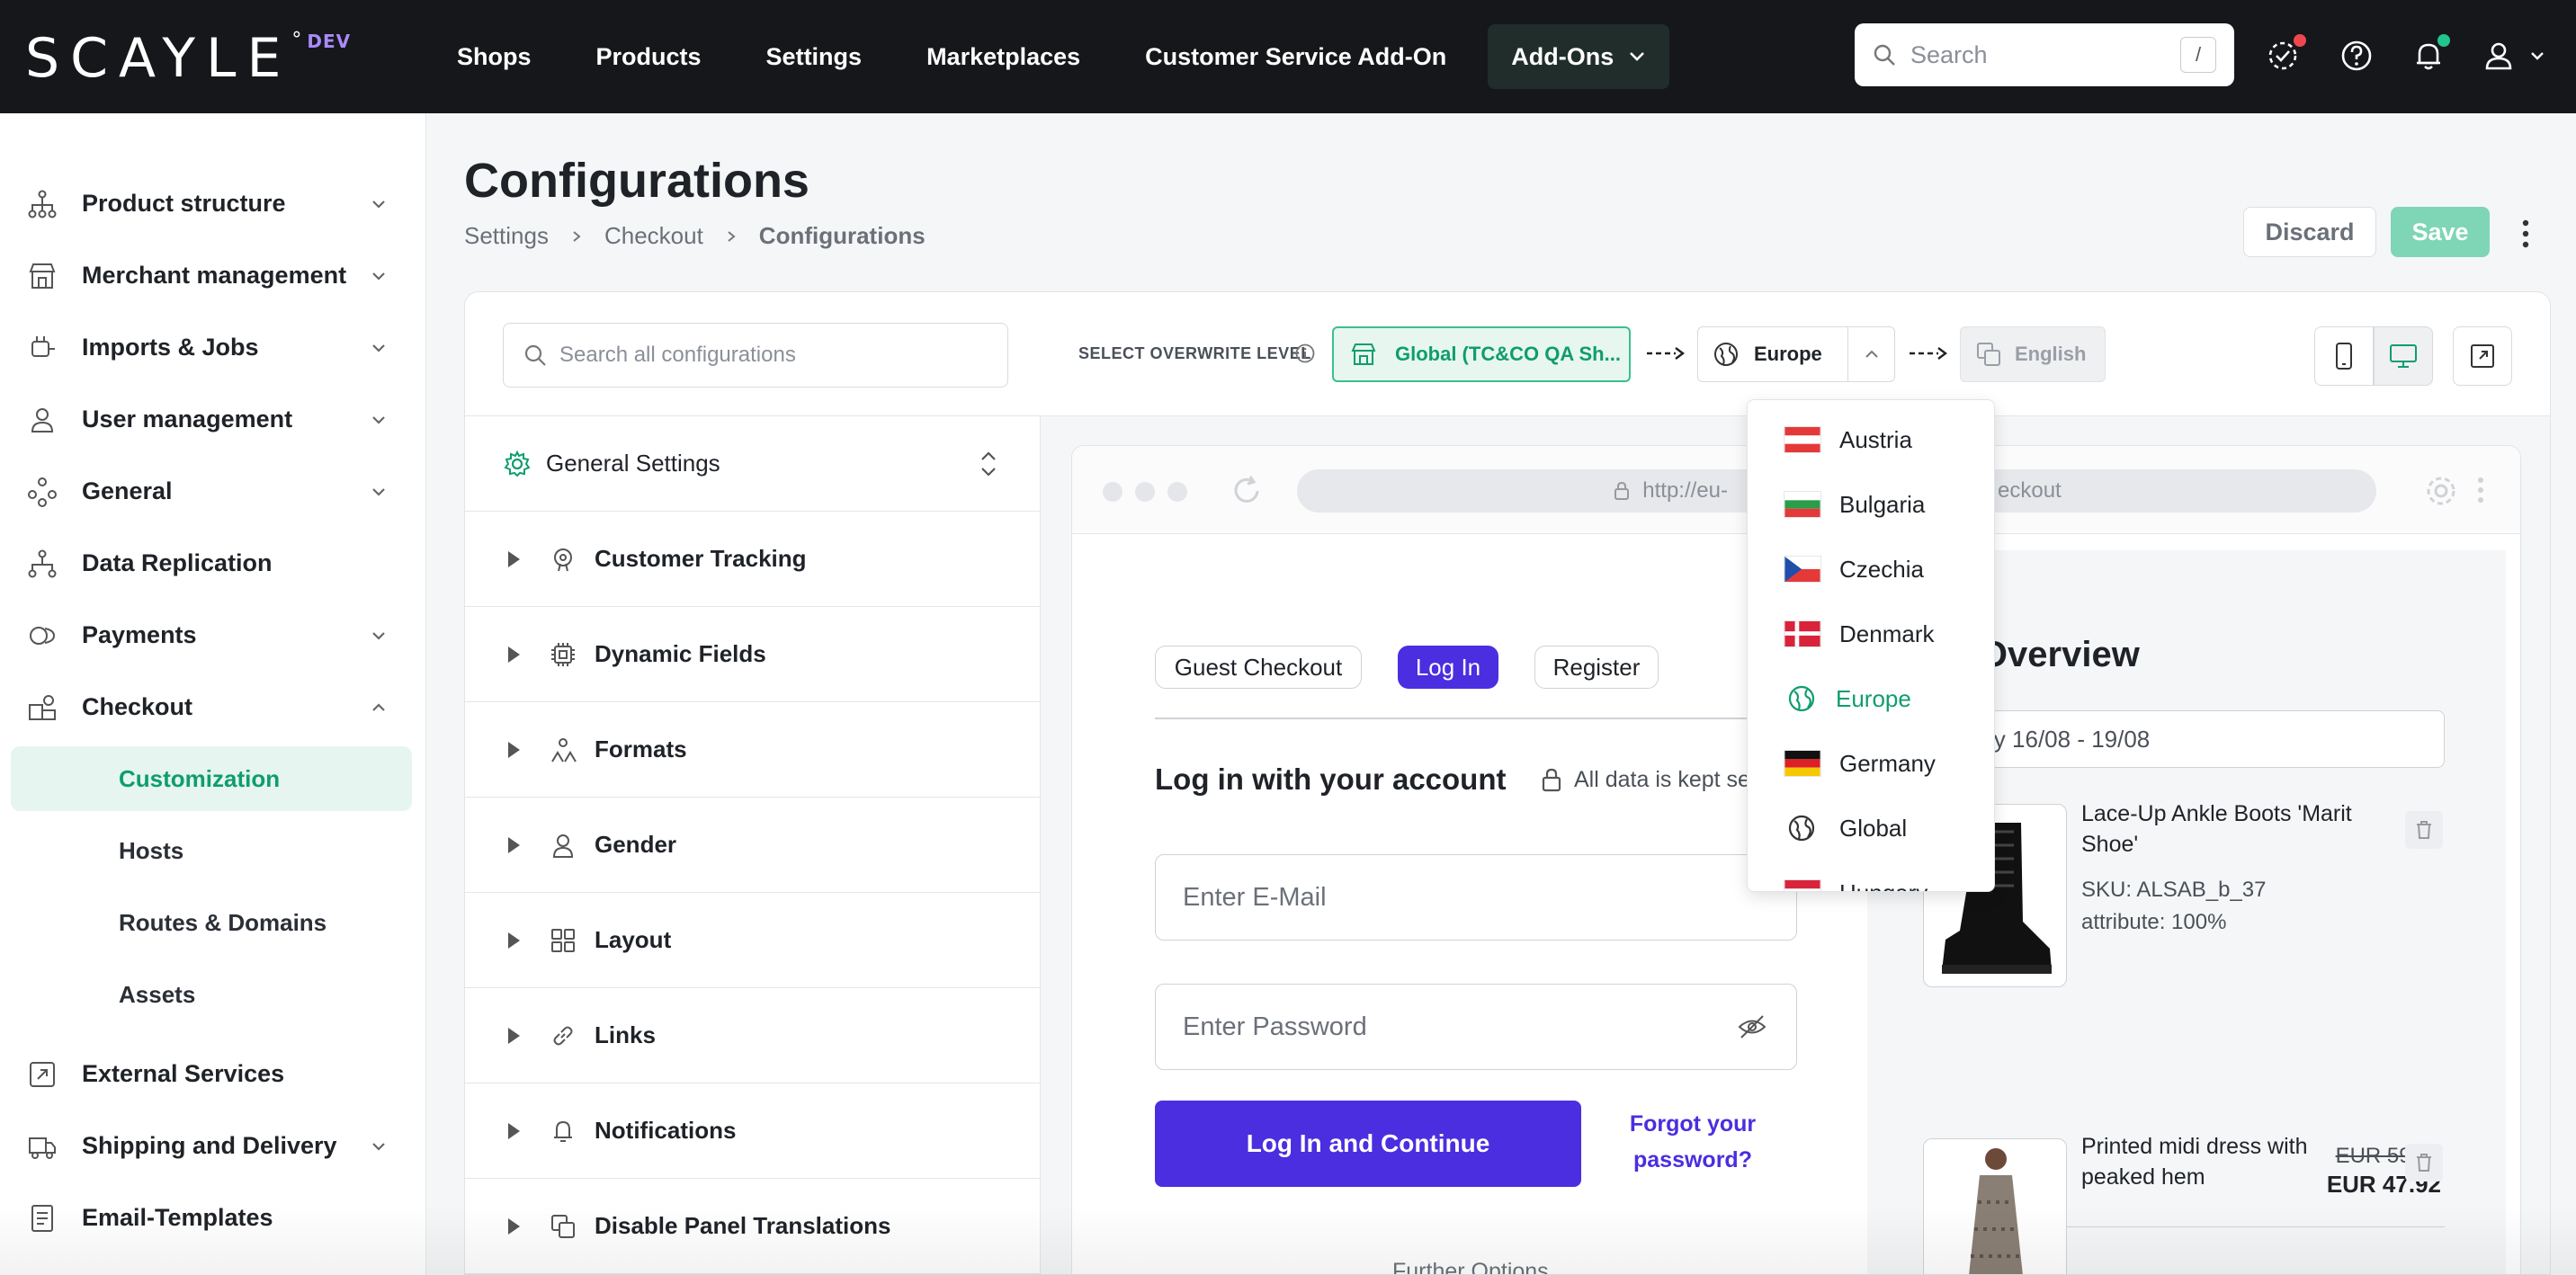 This screenshot has width=2576, height=1275. What do you see at coordinates (1871, 439) in the screenshot?
I see `dropdown-option-austria: Austria` at bounding box center [1871, 439].